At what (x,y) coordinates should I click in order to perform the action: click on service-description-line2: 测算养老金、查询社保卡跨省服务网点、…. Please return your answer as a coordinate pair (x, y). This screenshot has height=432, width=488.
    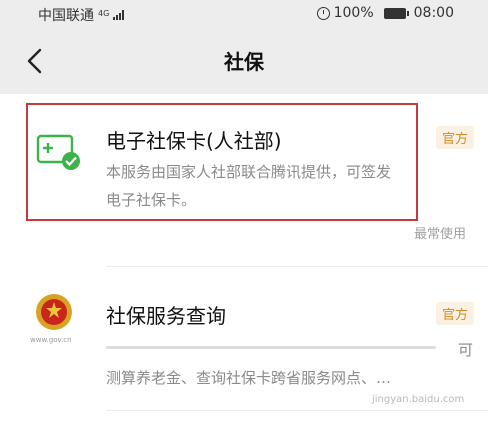
    Looking at the image, I should click on (249, 378).